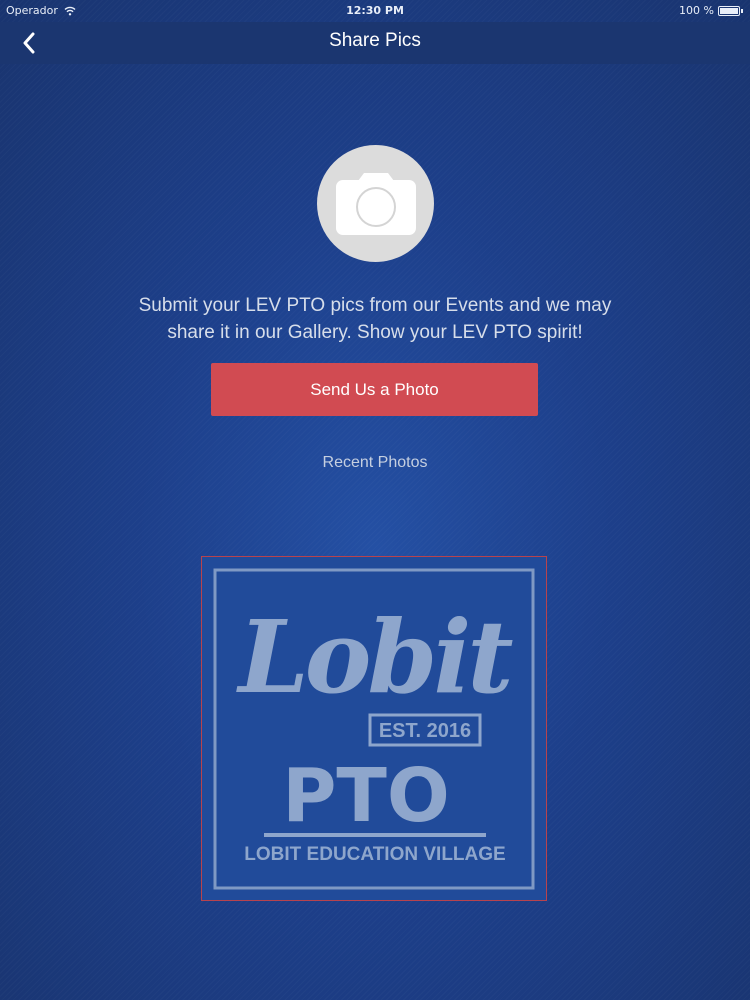 The height and width of the screenshot is (1000, 750). I want to click on chevron-left-icon, so click(29, 43).